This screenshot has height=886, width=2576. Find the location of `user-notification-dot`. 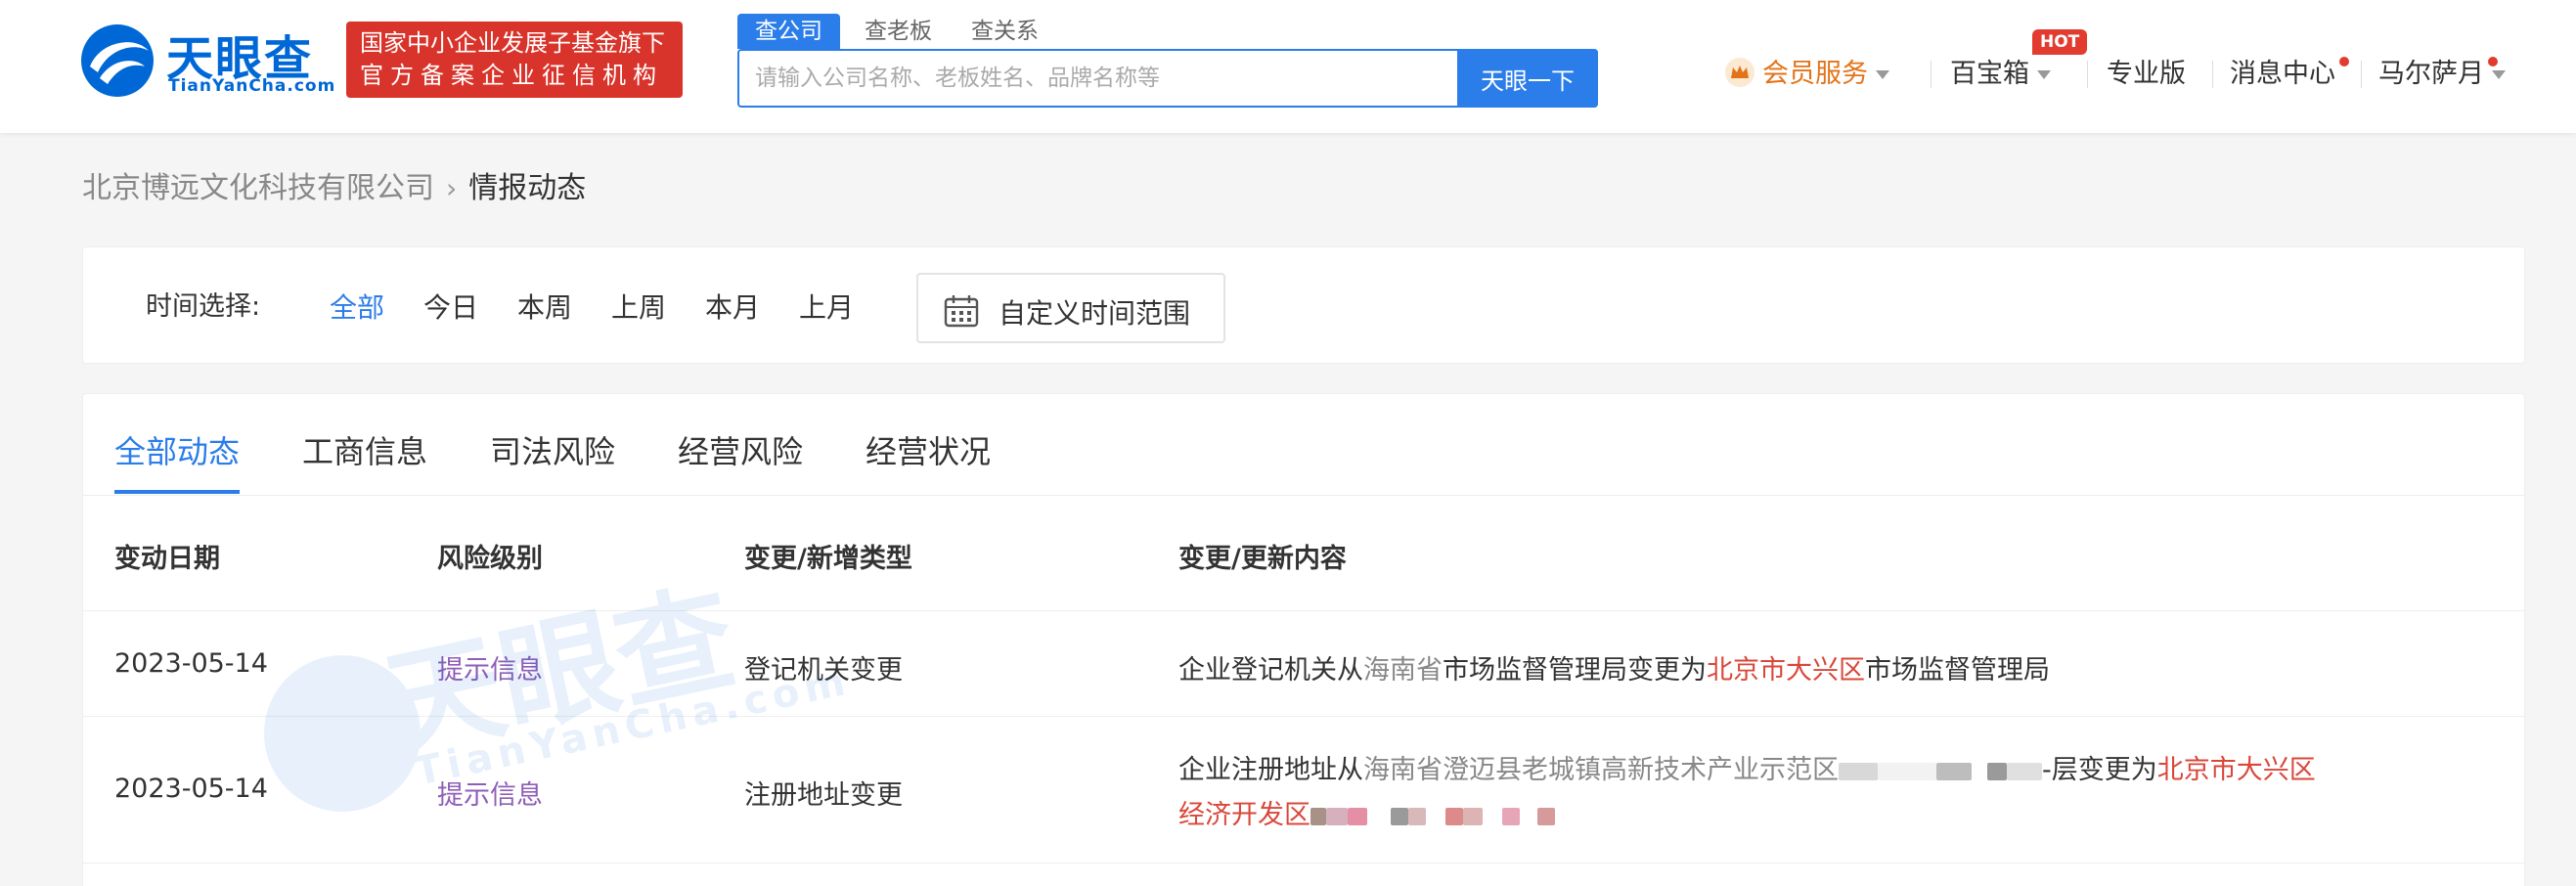

user-notification-dot is located at coordinates (2493, 62).